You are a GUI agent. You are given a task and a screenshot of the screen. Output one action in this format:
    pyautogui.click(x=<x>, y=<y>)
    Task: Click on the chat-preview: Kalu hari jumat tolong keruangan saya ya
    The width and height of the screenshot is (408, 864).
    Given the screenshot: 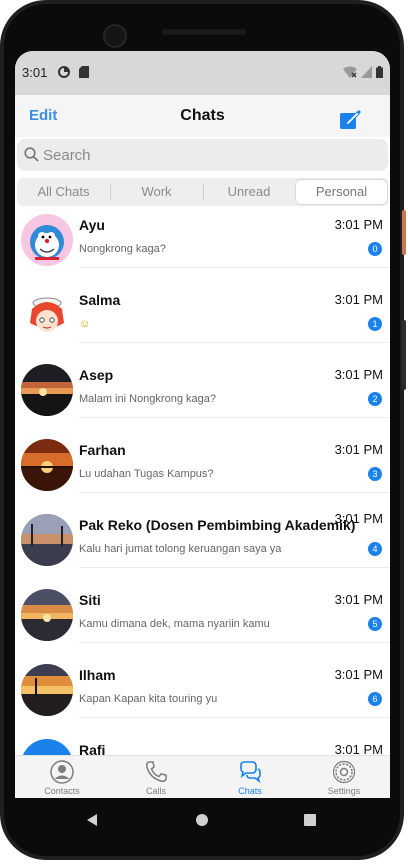 What is the action you would take?
    pyautogui.click(x=180, y=549)
    